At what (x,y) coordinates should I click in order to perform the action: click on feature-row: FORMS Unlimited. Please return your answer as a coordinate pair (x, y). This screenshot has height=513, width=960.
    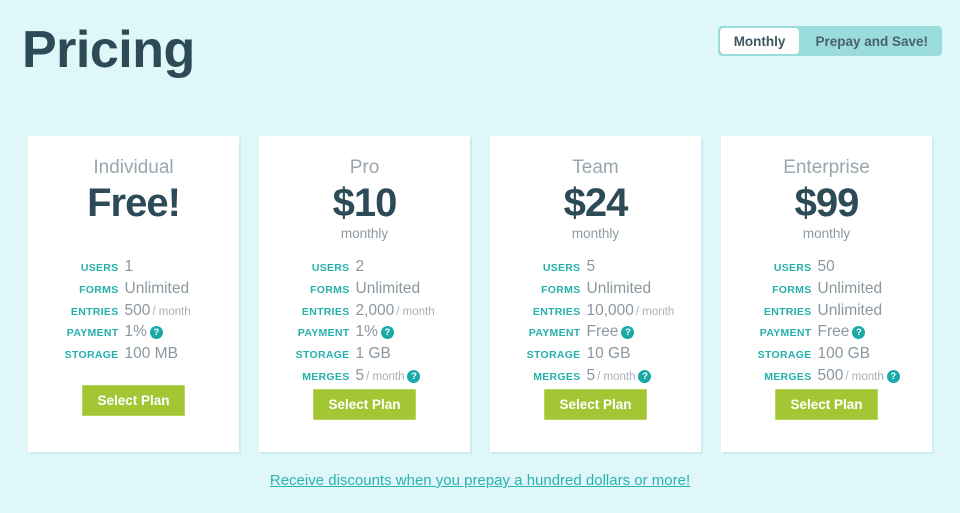
    Looking at the image, I should click on (133, 289).